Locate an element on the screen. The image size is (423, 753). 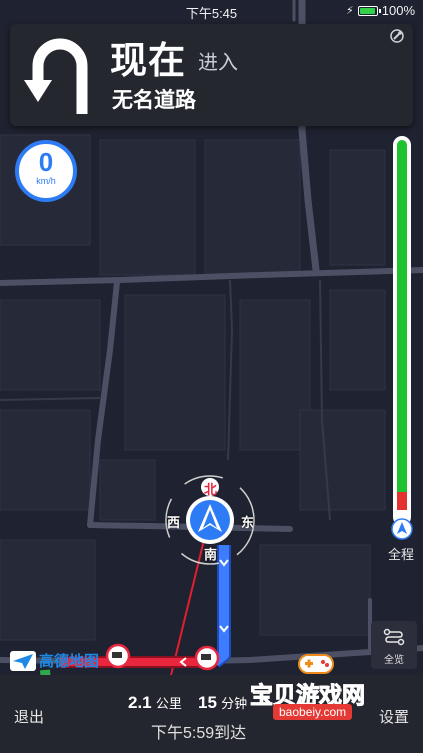
paper-plane-icon is located at coordinates (23, 660).